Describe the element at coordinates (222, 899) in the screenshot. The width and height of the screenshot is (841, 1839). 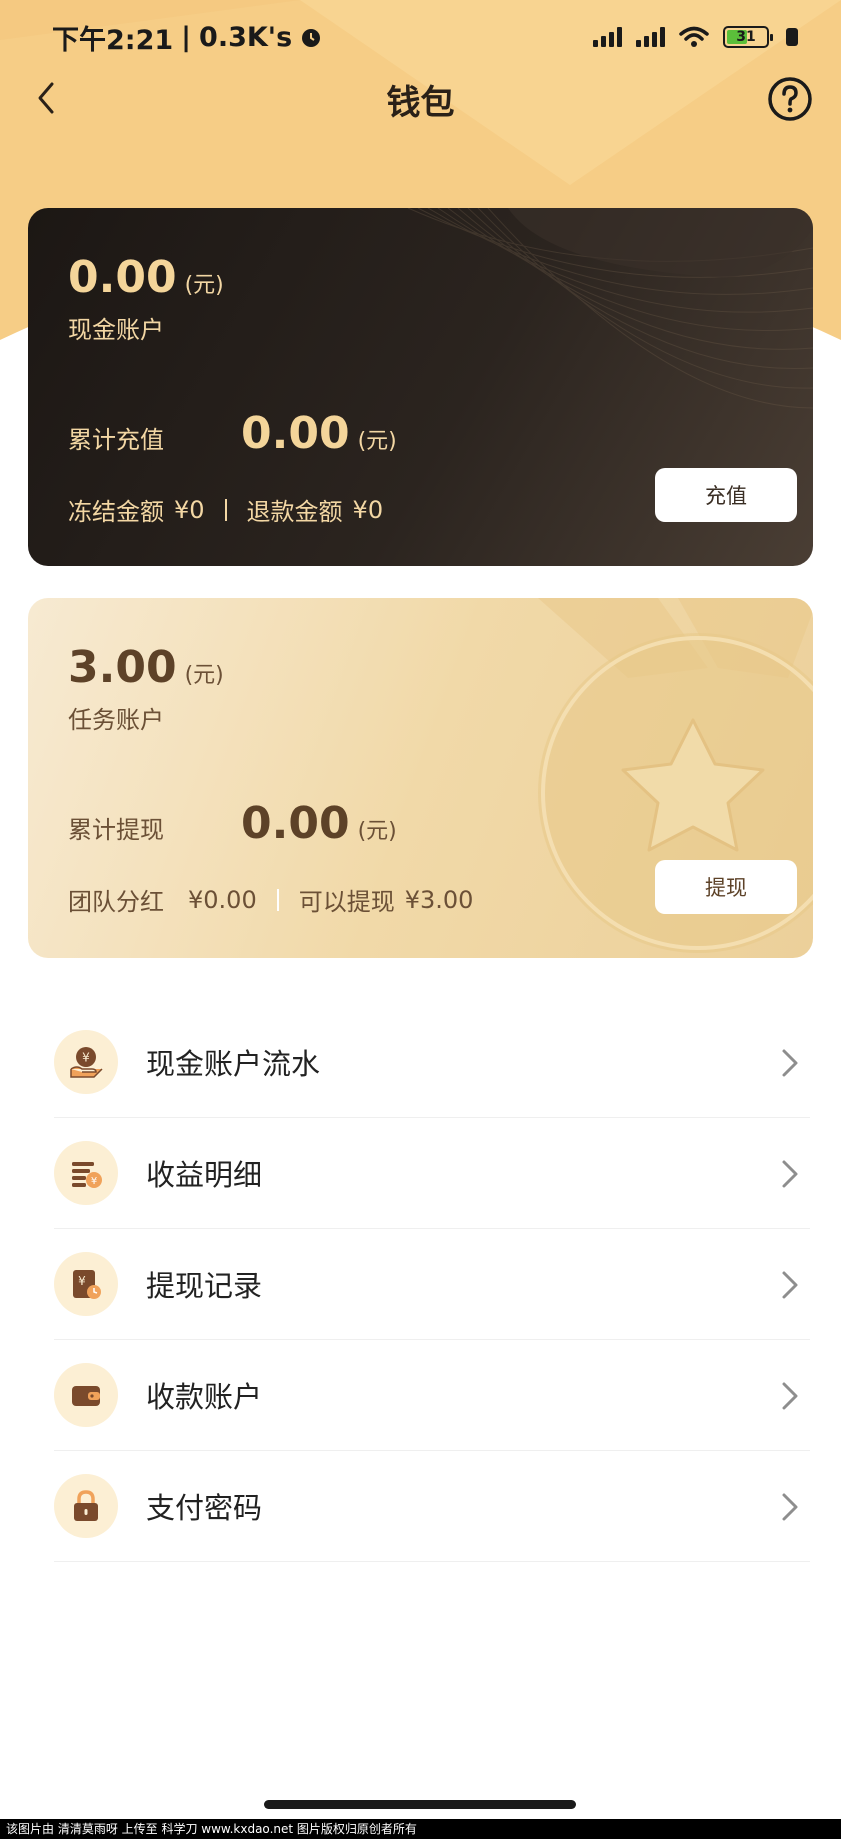
I see `team-dividend-value: ¥0.00` at that location.